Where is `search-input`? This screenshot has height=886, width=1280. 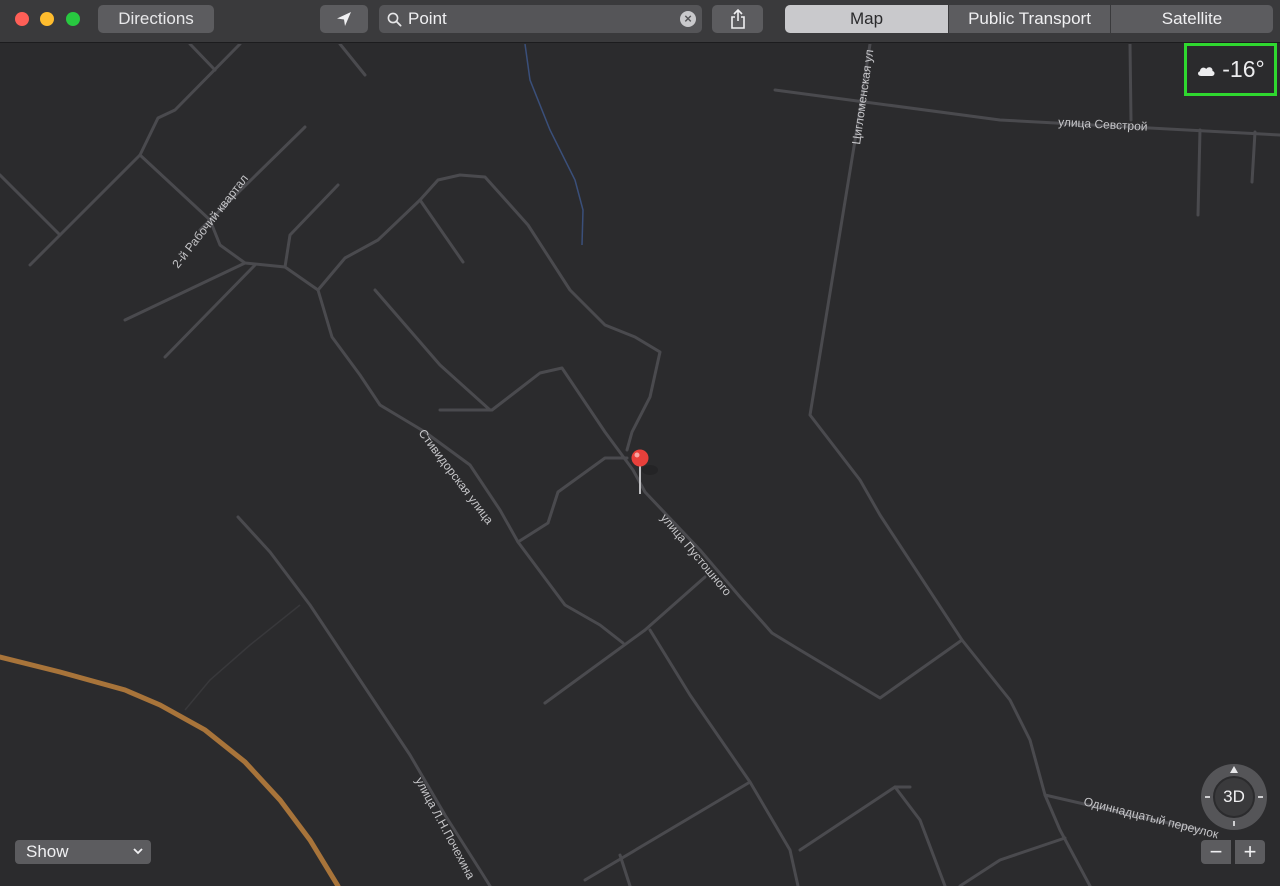
search-input is located at coordinates (538, 19).